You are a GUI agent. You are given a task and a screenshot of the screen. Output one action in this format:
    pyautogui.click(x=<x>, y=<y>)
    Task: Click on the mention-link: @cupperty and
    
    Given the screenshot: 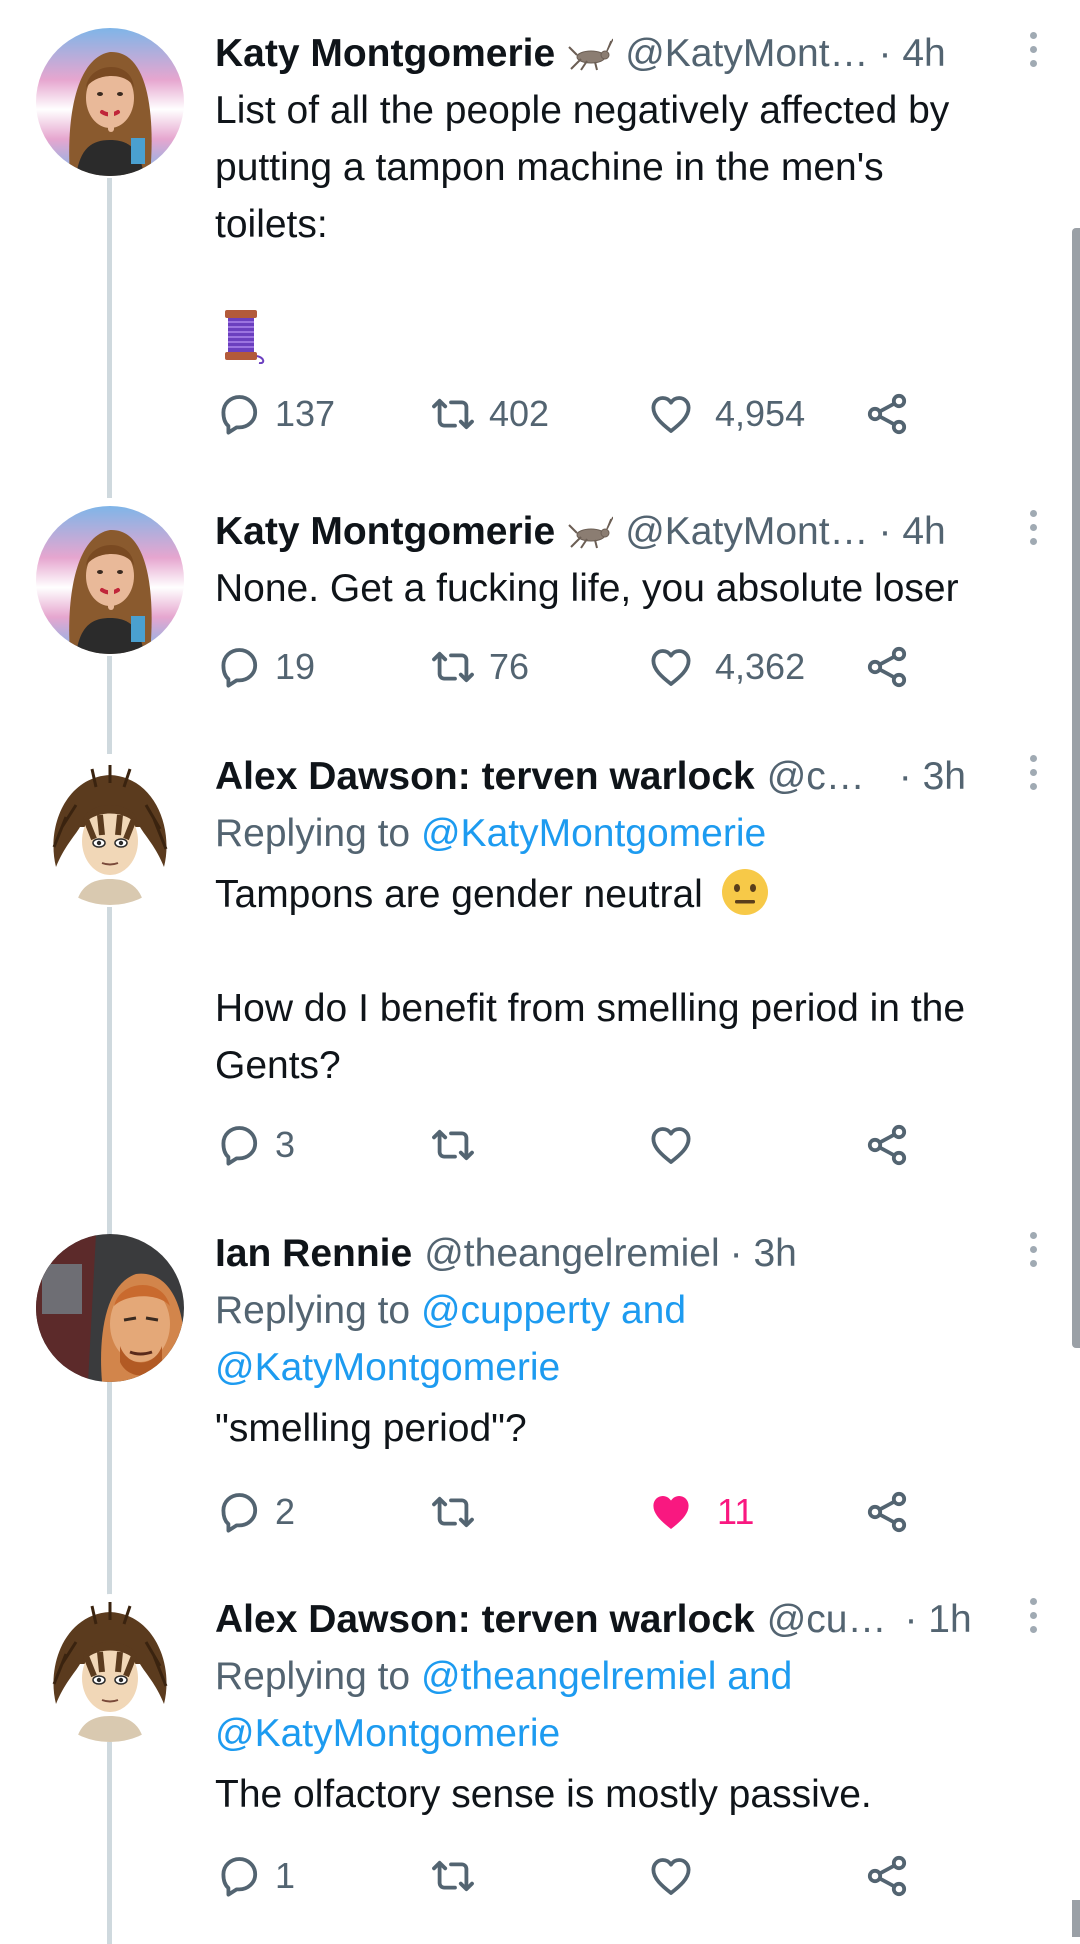 What is the action you would take?
    pyautogui.click(x=553, y=1310)
    